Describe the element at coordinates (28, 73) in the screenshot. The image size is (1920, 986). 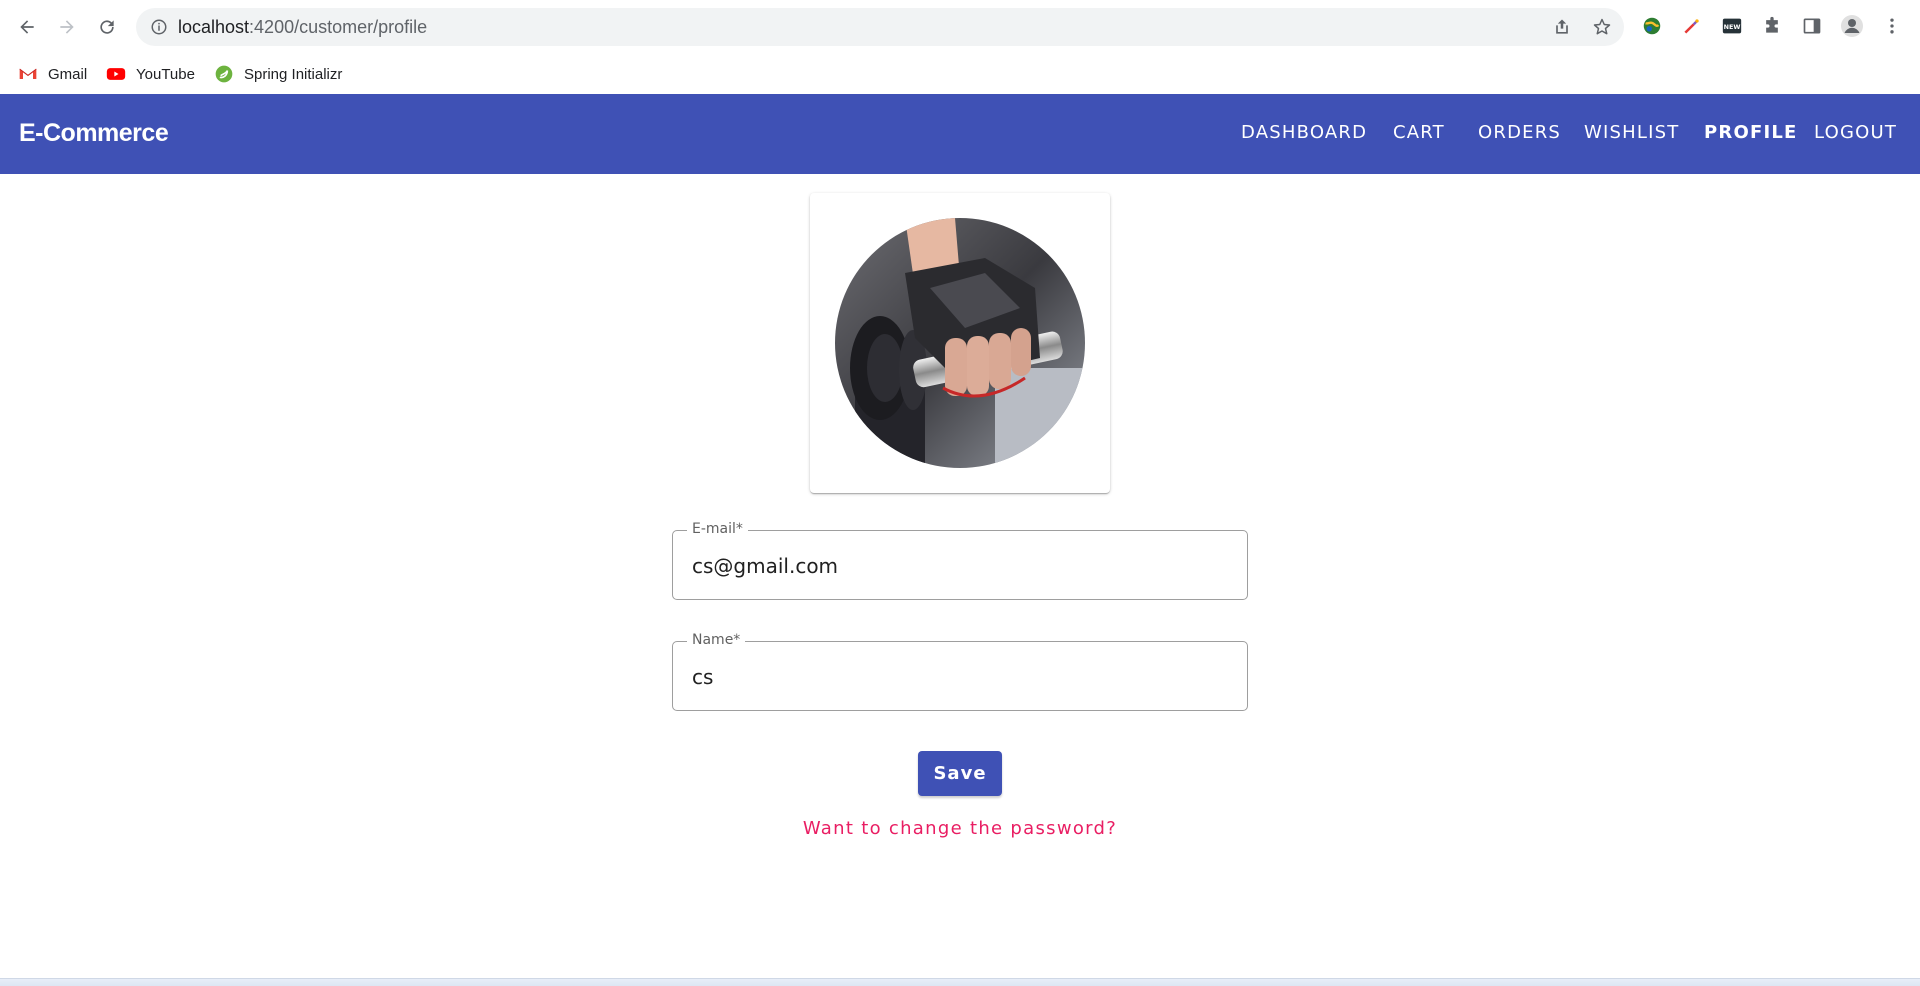
I see `gmail-icon` at that location.